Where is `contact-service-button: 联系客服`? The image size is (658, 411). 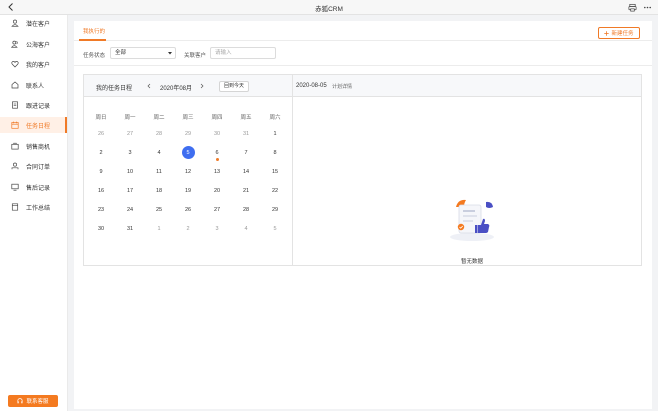
contact-service-button: 联系客服 is located at coordinates (33, 401).